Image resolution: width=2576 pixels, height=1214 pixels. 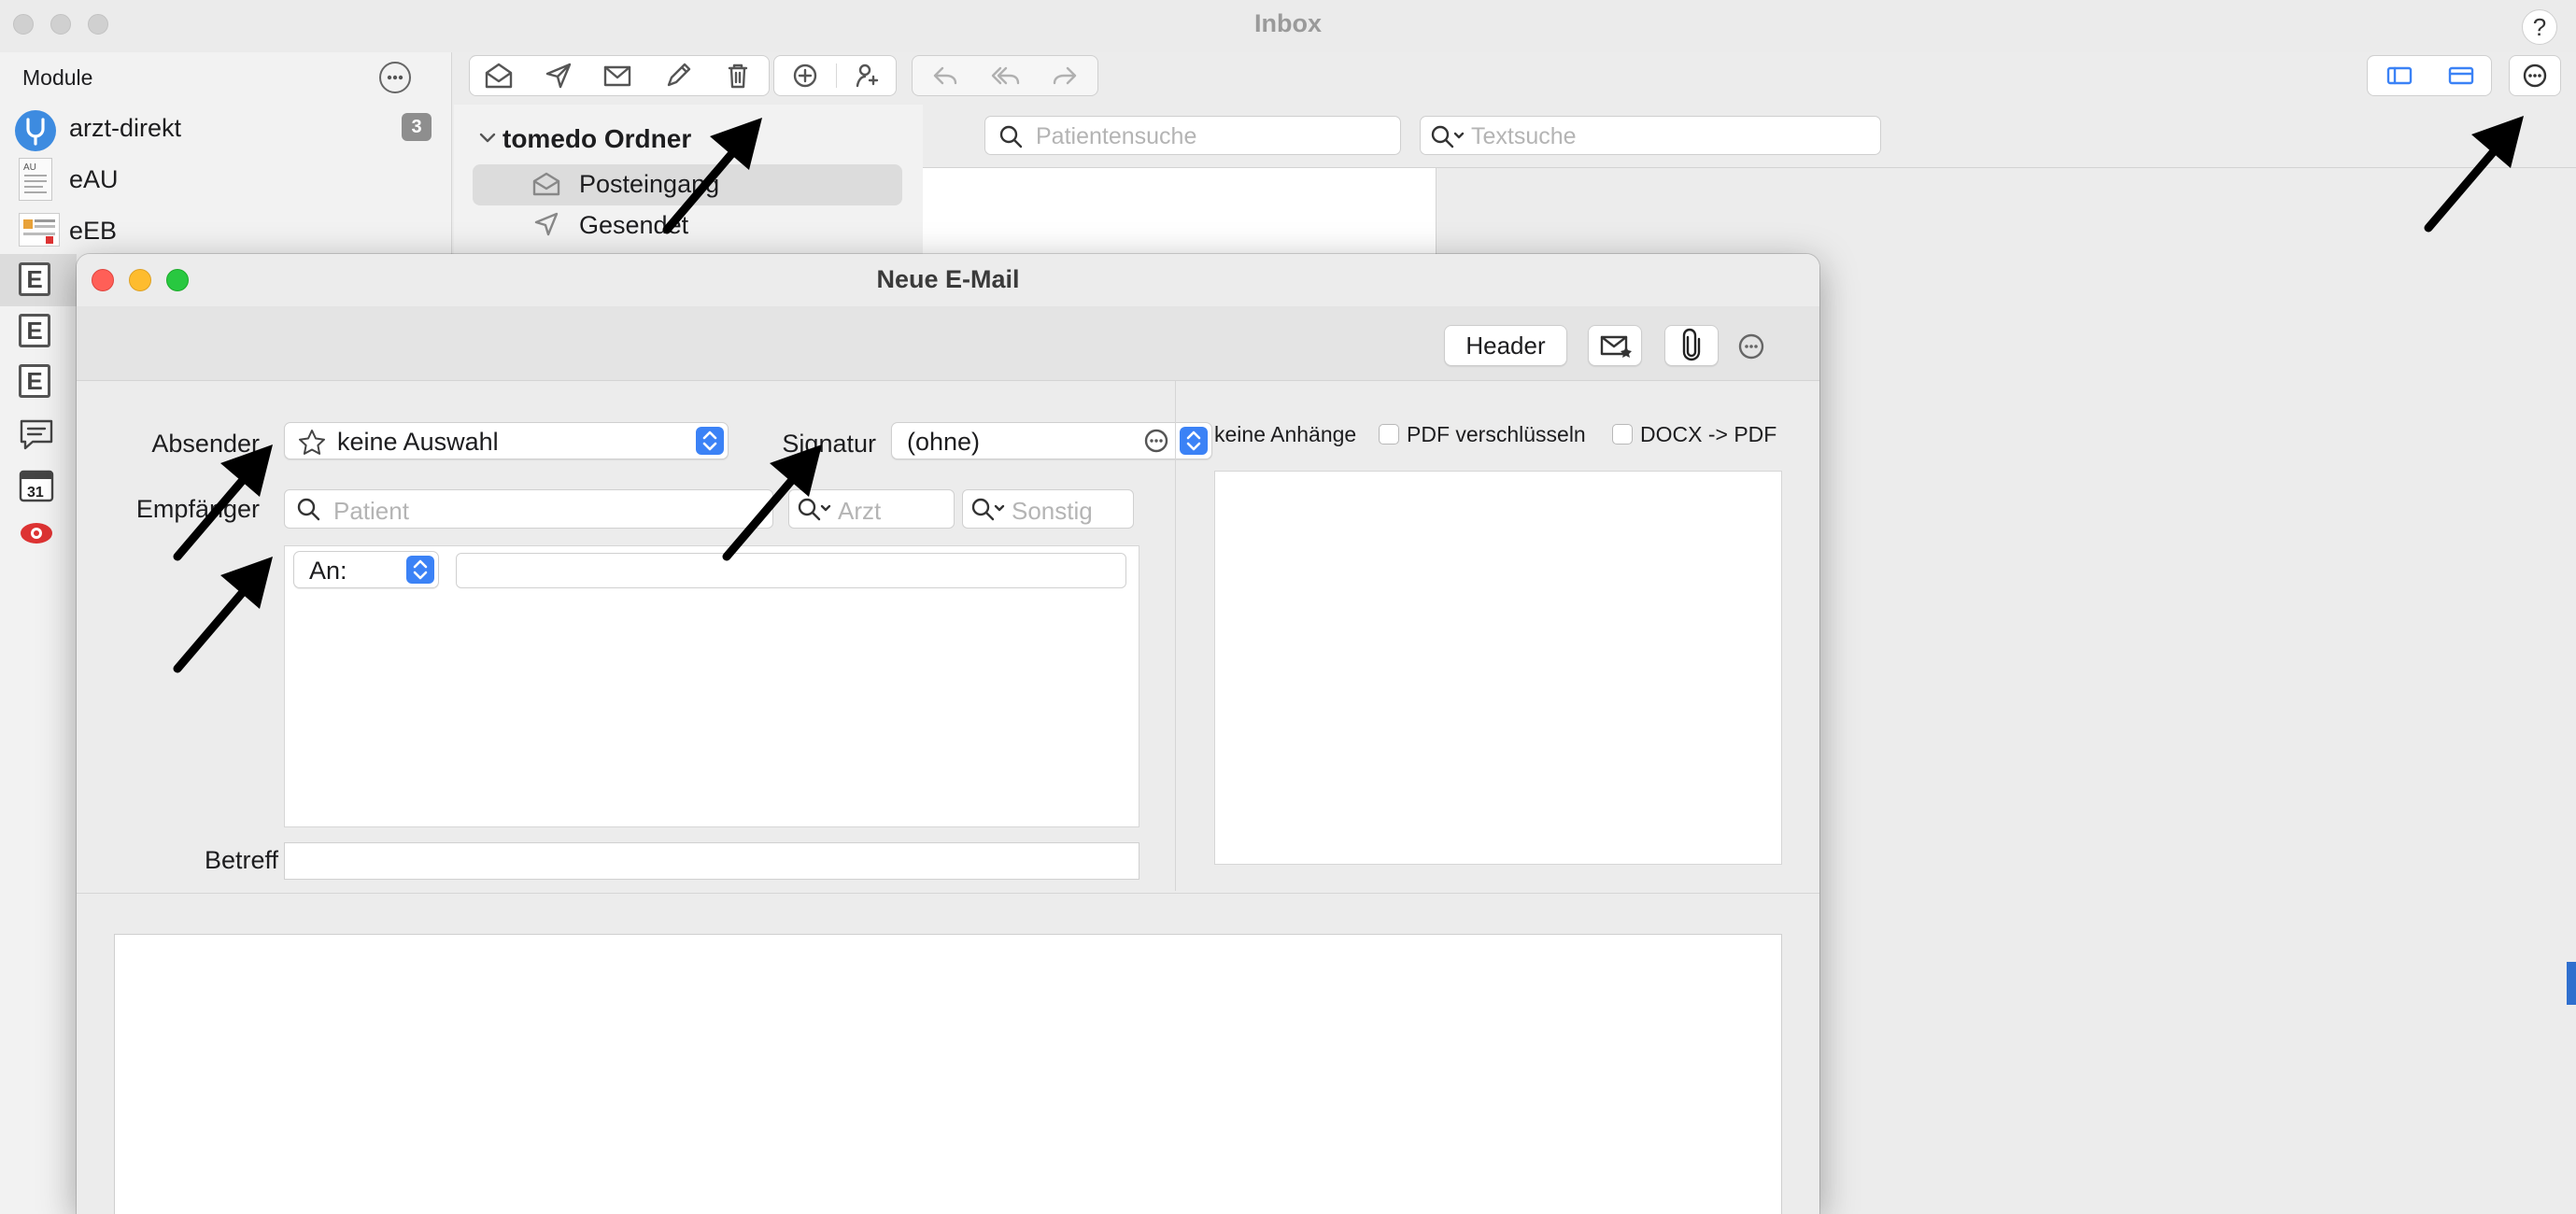 I want to click on subject-input, so click(x=711, y=861).